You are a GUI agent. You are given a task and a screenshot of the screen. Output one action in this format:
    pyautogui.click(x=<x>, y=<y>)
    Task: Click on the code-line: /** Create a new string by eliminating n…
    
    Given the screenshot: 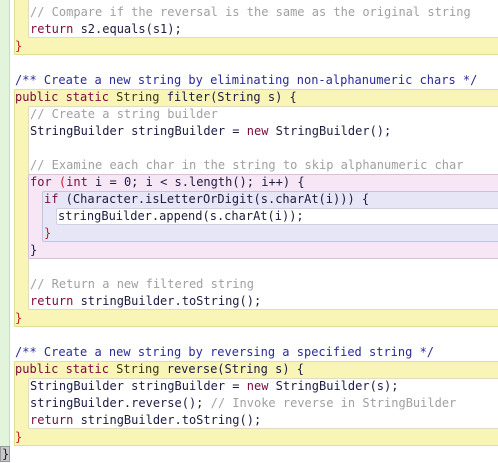 What is the action you would take?
    pyautogui.click(x=246, y=80)
    